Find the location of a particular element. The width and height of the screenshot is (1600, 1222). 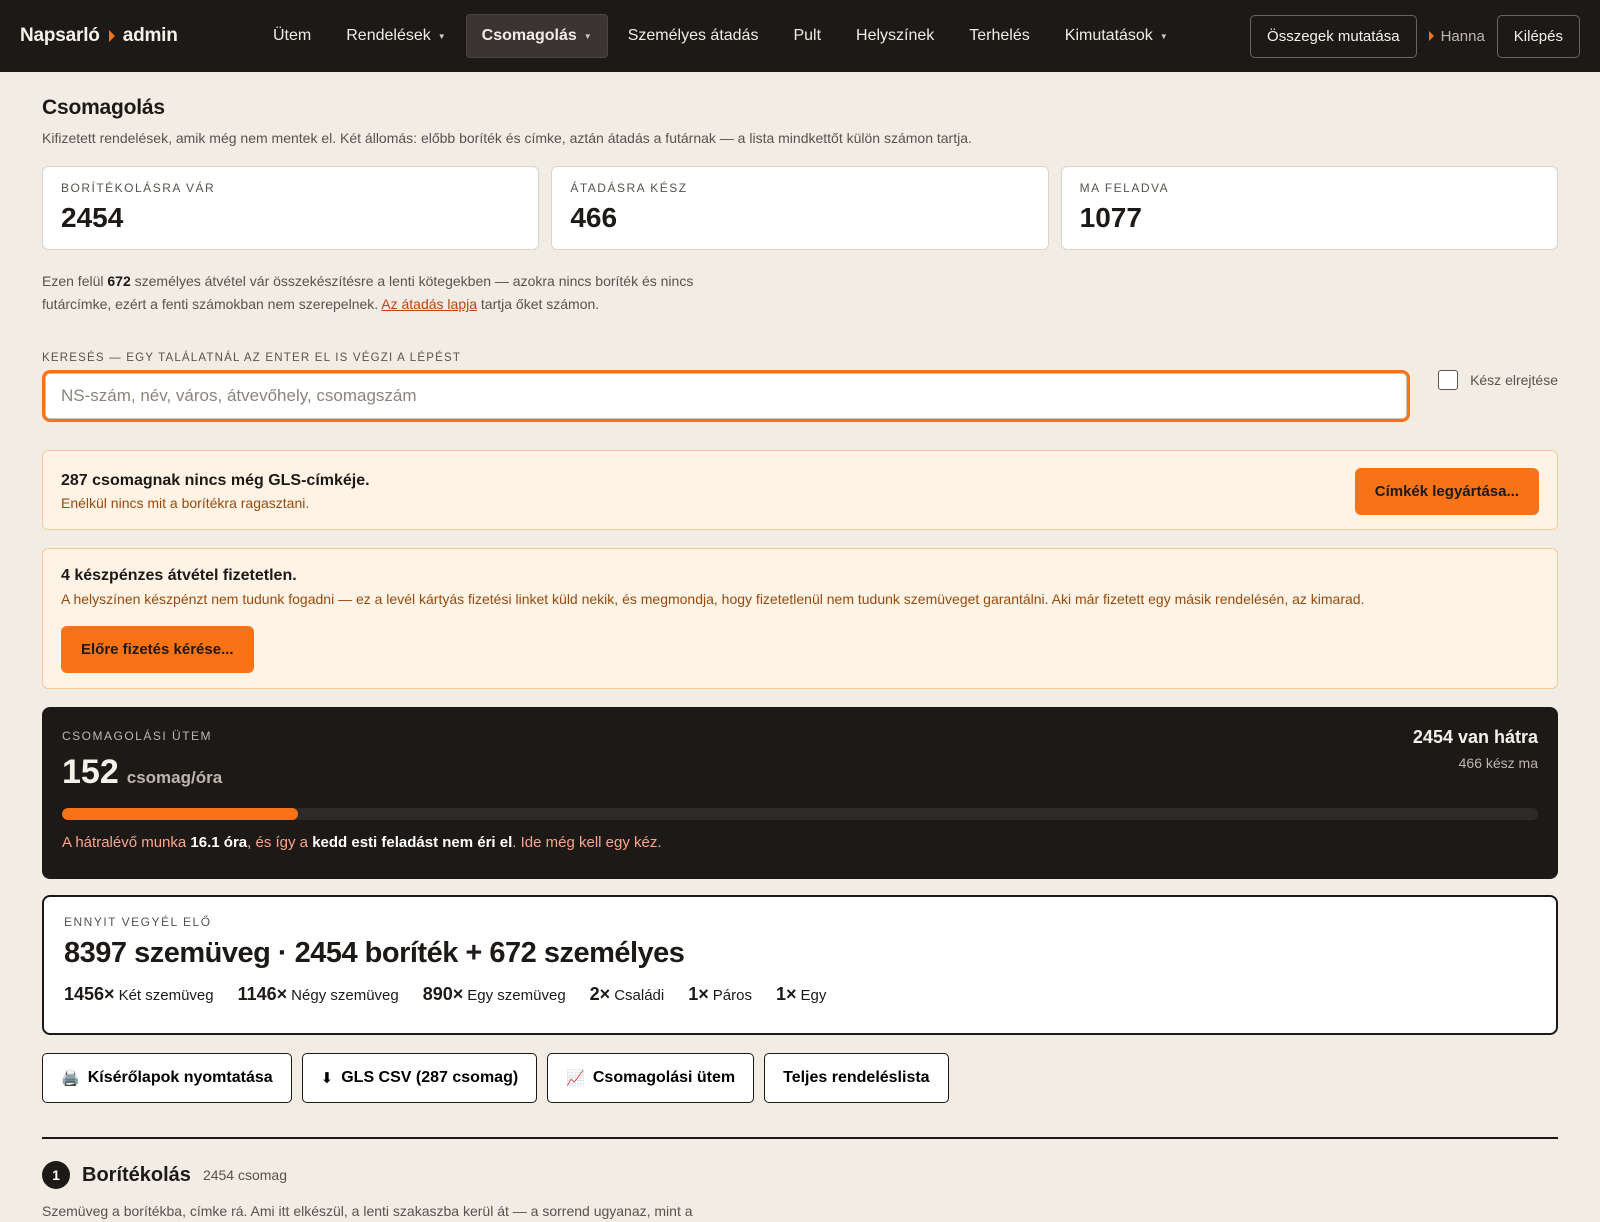

nav-item-terheles: Terhelés is located at coordinates (999, 36).